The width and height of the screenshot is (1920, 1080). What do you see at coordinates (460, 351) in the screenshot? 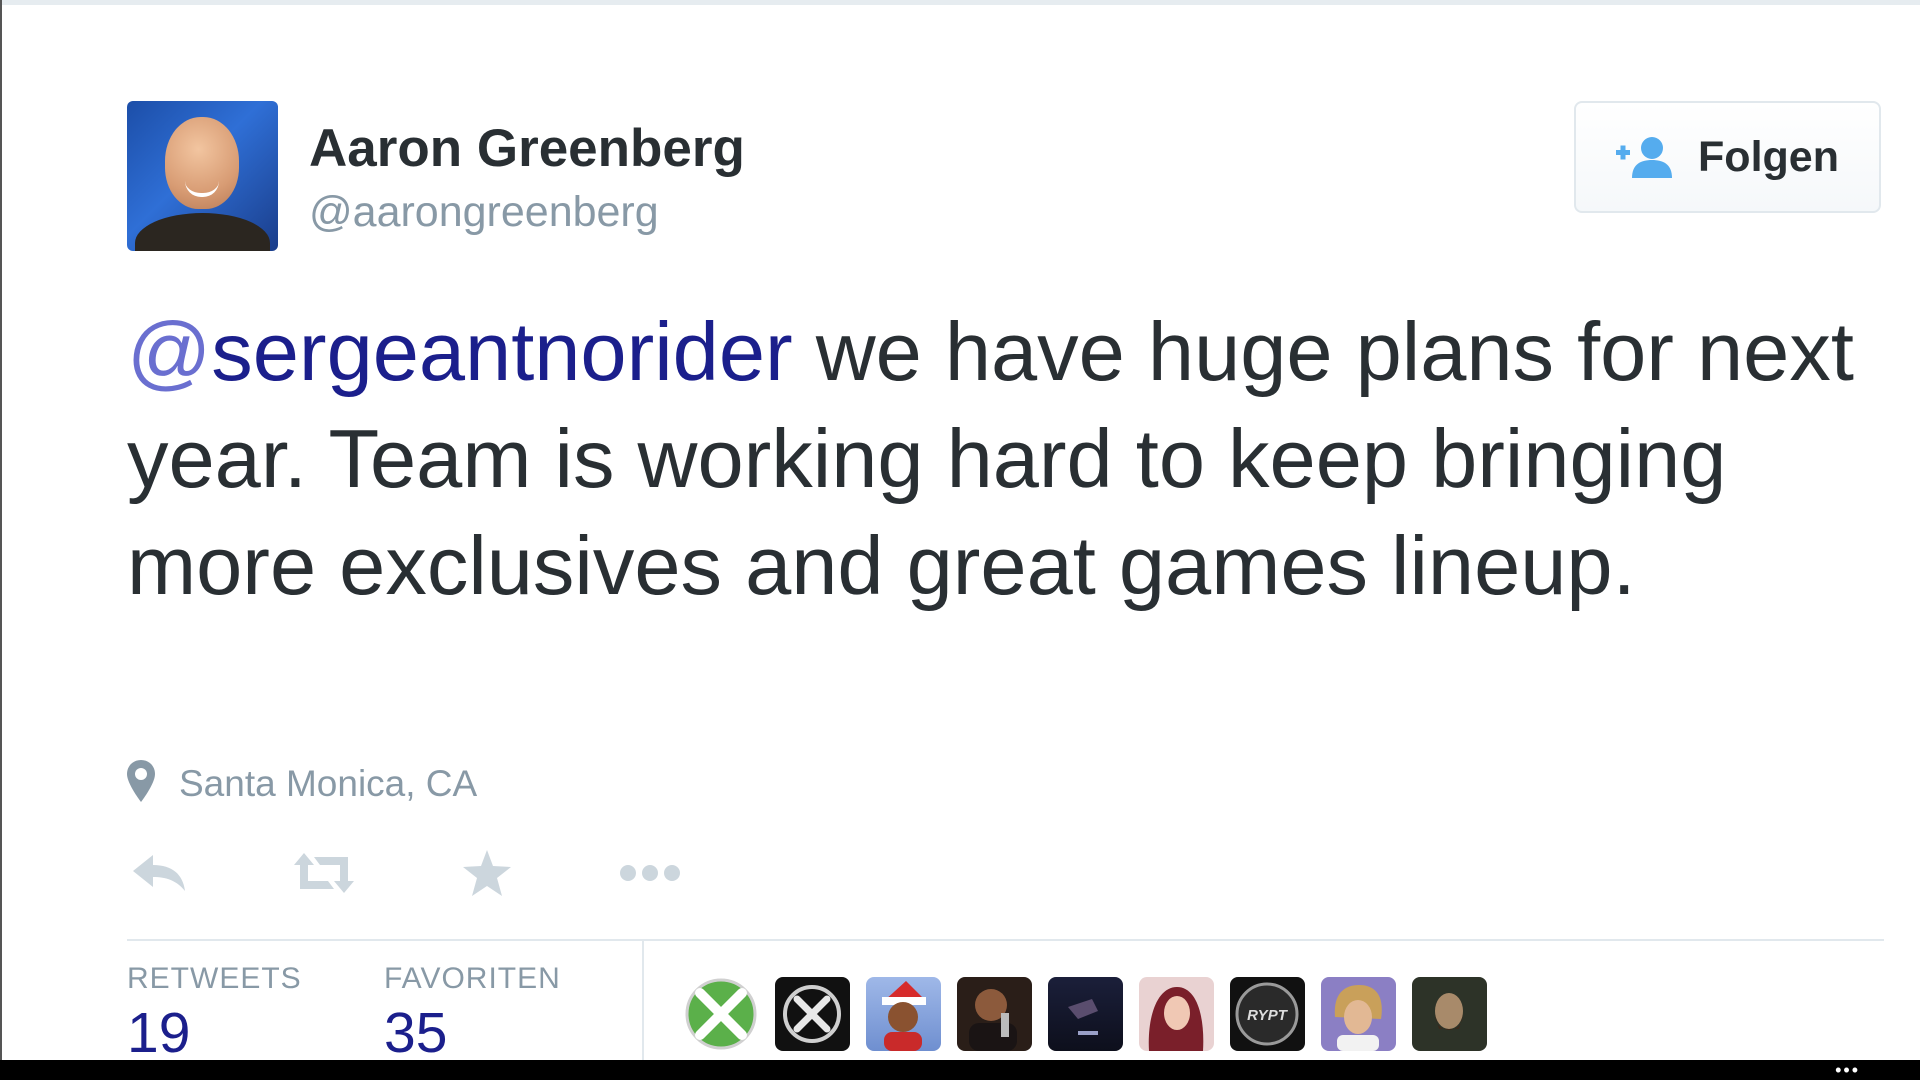
I see `mention-link: @sergeantnorider` at bounding box center [460, 351].